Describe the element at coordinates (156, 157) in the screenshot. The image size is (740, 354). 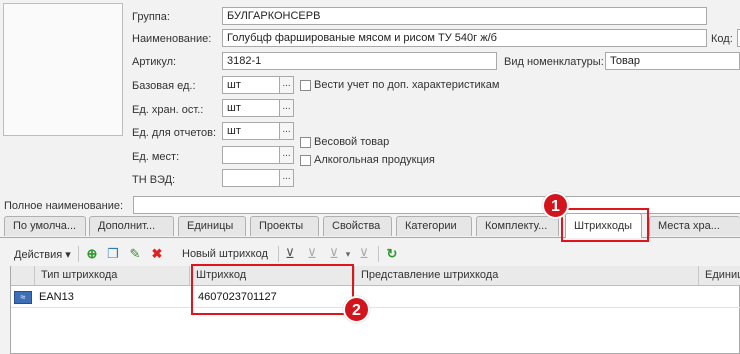
I see `places-unit-label: Ед. мест:` at that location.